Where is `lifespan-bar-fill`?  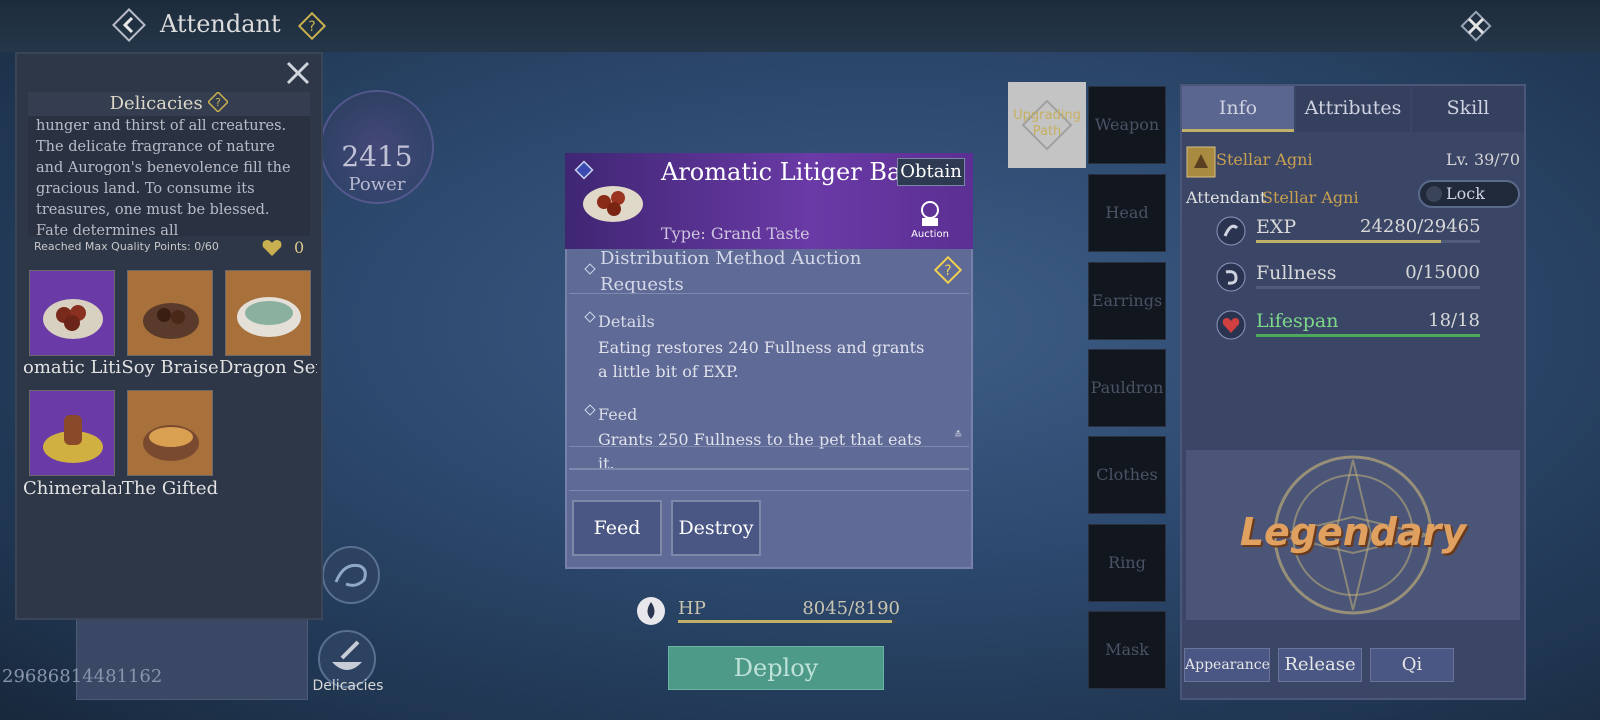 lifespan-bar-fill is located at coordinates (1368, 335).